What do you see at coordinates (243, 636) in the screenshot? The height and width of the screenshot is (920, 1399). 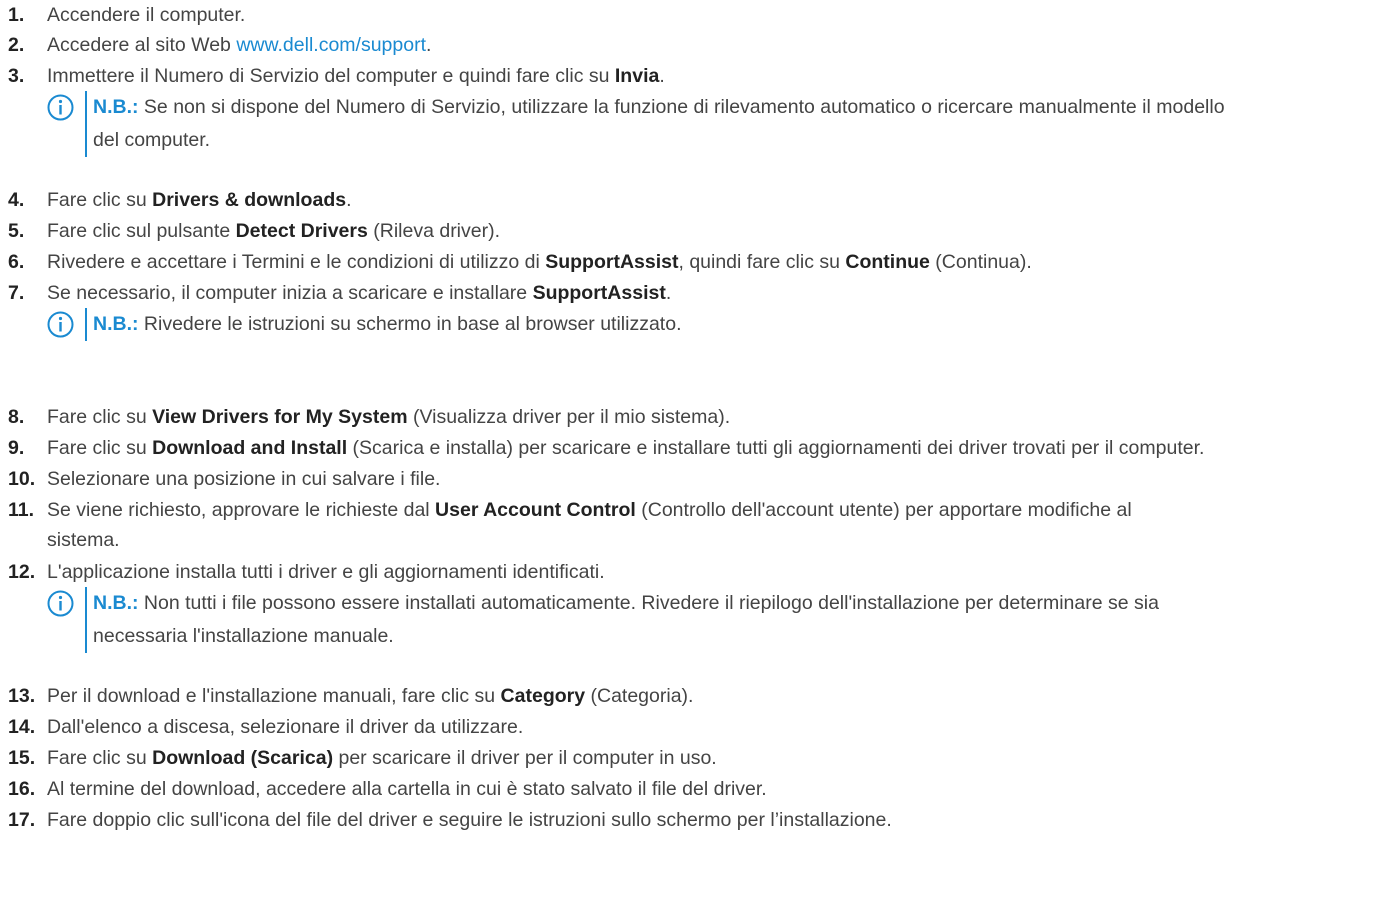 I see `note-line-text: necessaria l'installazione manuale.` at bounding box center [243, 636].